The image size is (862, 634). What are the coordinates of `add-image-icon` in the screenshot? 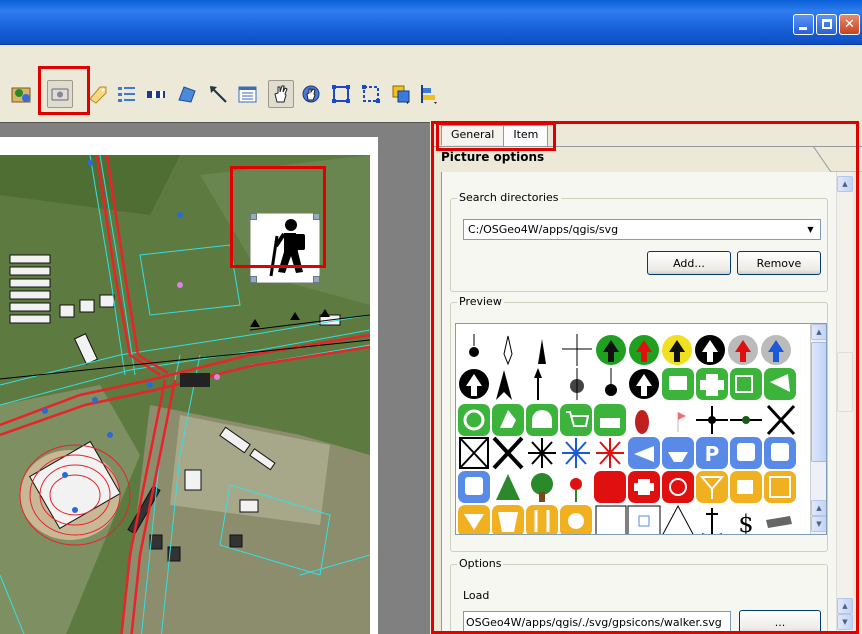 It's located at (60, 94).